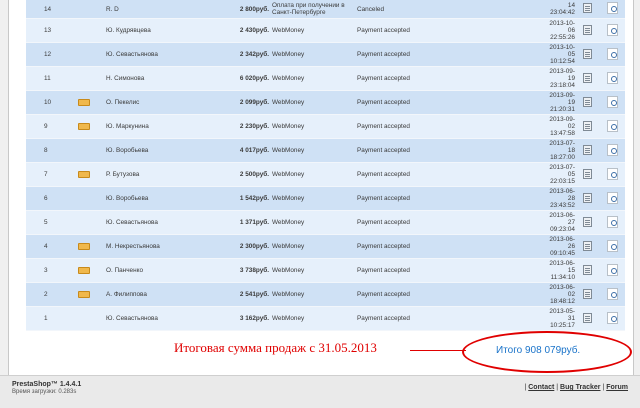 The width and height of the screenshot is (640, 408). What do you see at coordinates (147, 246) in the screenshot?
I see `order-customer: М. Некрестьянова` at bounding box center [147, 246].